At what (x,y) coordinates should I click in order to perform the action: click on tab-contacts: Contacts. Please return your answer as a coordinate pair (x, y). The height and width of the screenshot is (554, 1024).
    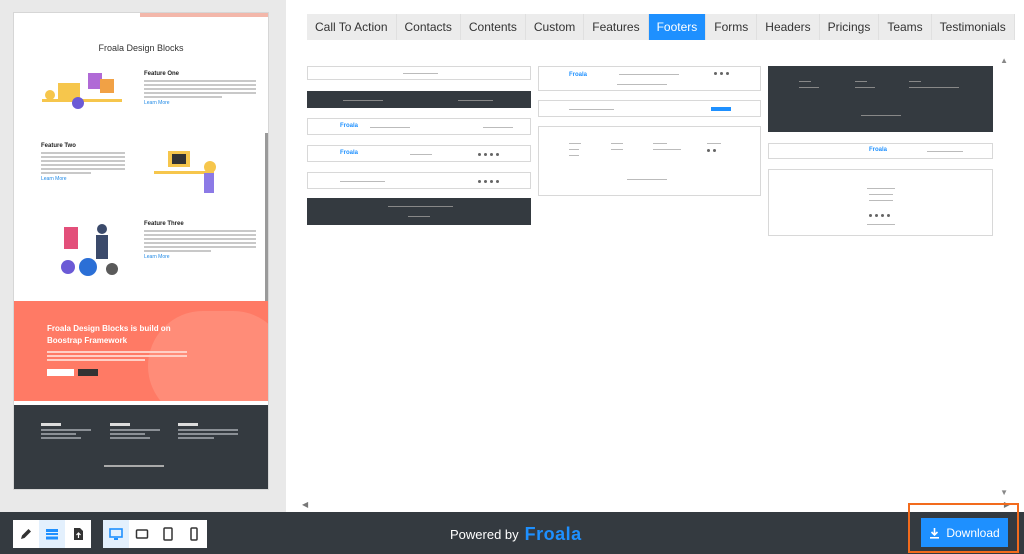
    Looking at the image, I should click on (428, 27).